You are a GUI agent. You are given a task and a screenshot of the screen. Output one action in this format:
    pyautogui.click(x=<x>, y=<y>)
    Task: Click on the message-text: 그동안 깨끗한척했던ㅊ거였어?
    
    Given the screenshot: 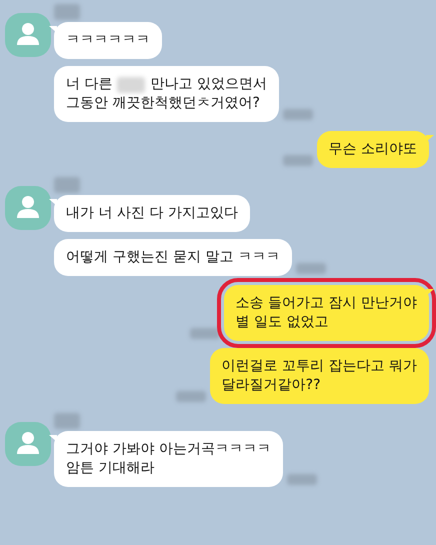 What is the action you would take?
    pyautogui.click(x=163, y=103)
    